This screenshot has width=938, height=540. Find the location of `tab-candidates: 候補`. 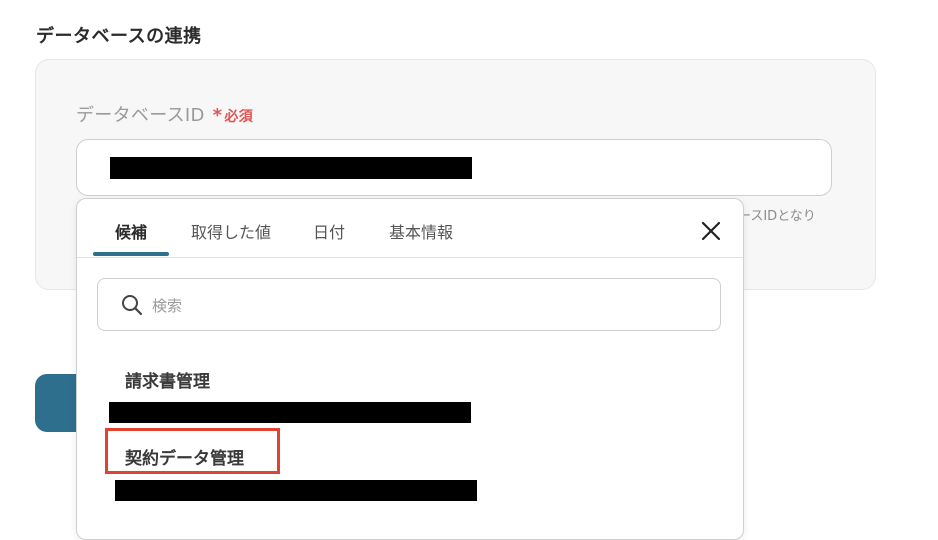

tab-candidates: 候補 is located at coordinates (131, 231).